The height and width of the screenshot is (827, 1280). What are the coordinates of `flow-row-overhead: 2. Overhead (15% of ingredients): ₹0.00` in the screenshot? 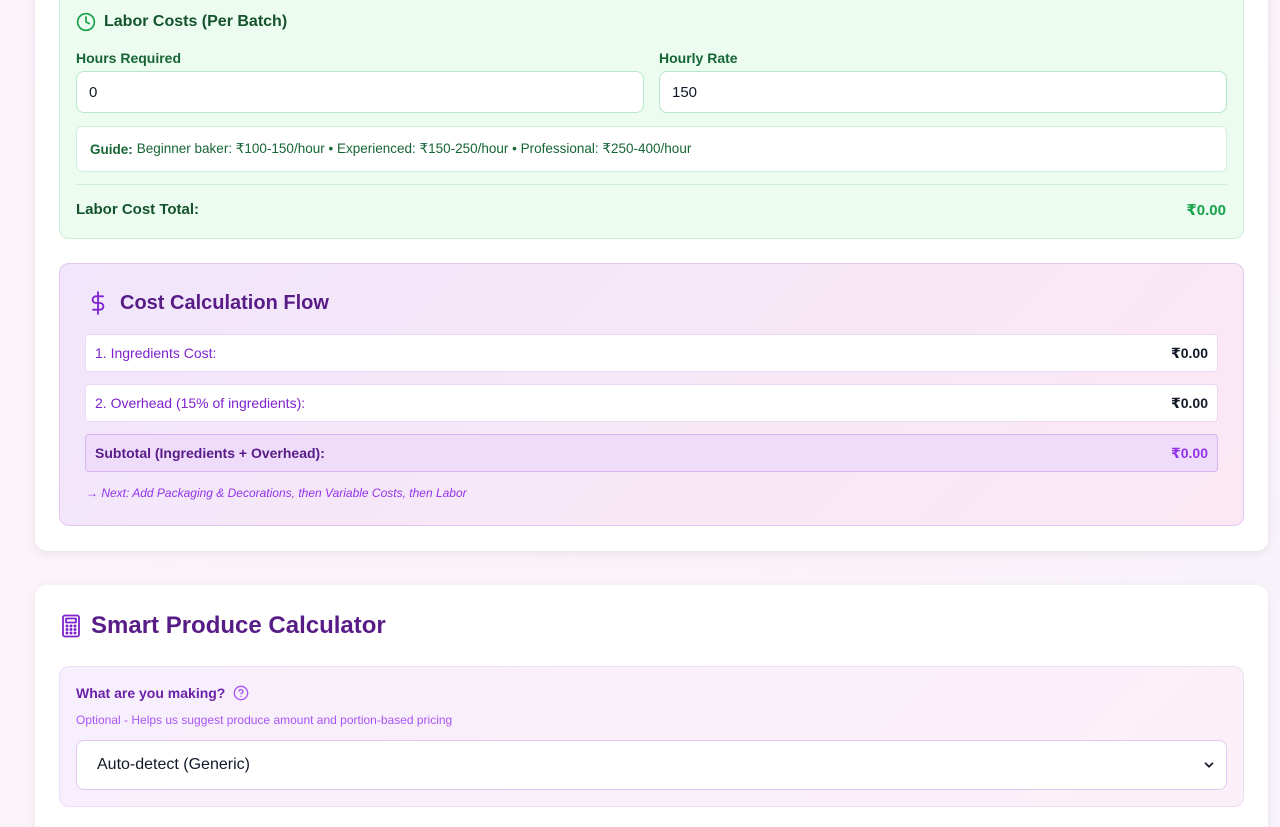 It's located at (651, 403).